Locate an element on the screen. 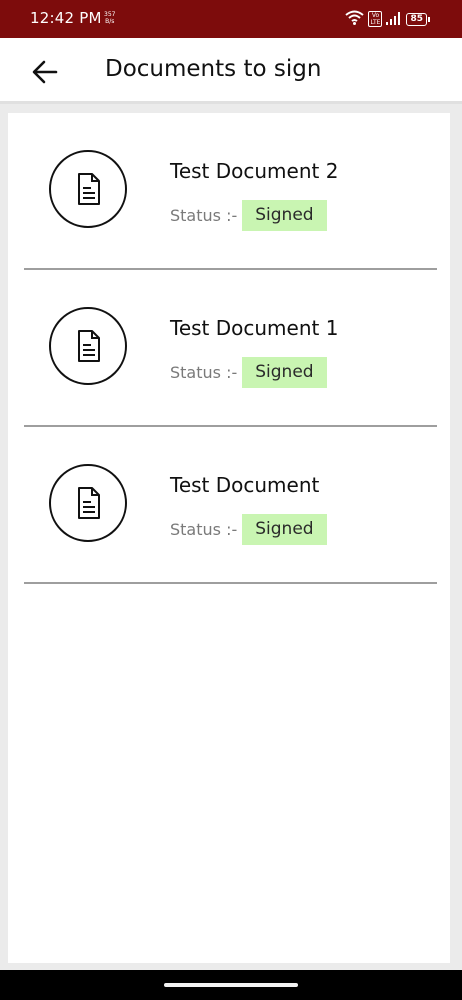 This screenshot has height=1000, width=462. status-time: 12:42 PM is located at coordinates (66, 18).